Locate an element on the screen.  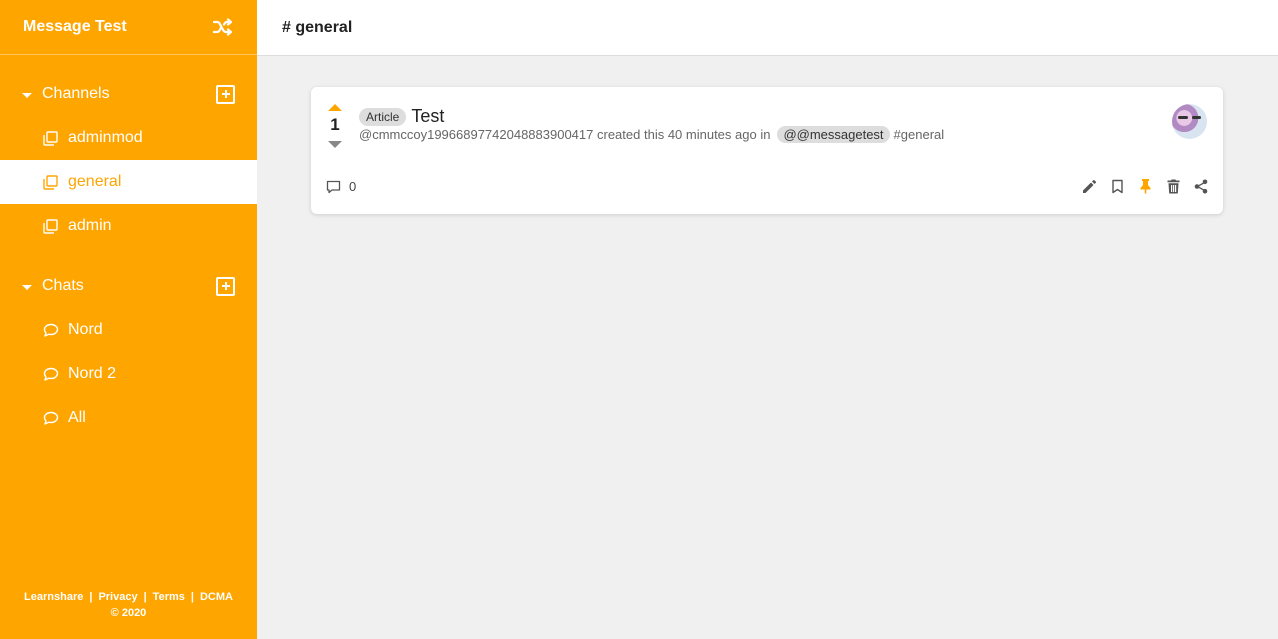
avatar is located at coordinates (1189, 121).